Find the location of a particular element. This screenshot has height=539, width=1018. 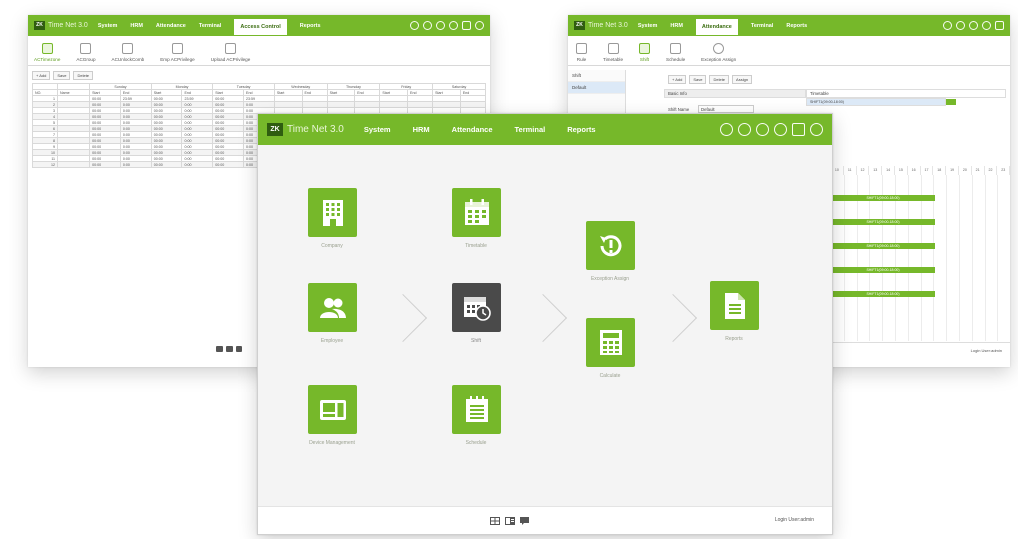

toolbar-acgroup: ACGroup is located at coordinates (86, 52).